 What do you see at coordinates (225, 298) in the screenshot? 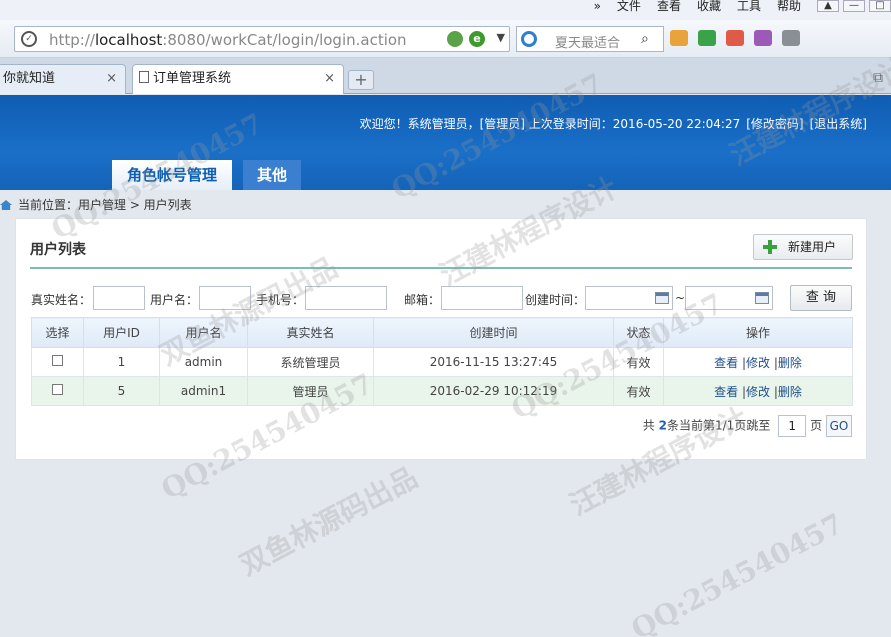
I see `username-input` at bounding box center [225, 298].